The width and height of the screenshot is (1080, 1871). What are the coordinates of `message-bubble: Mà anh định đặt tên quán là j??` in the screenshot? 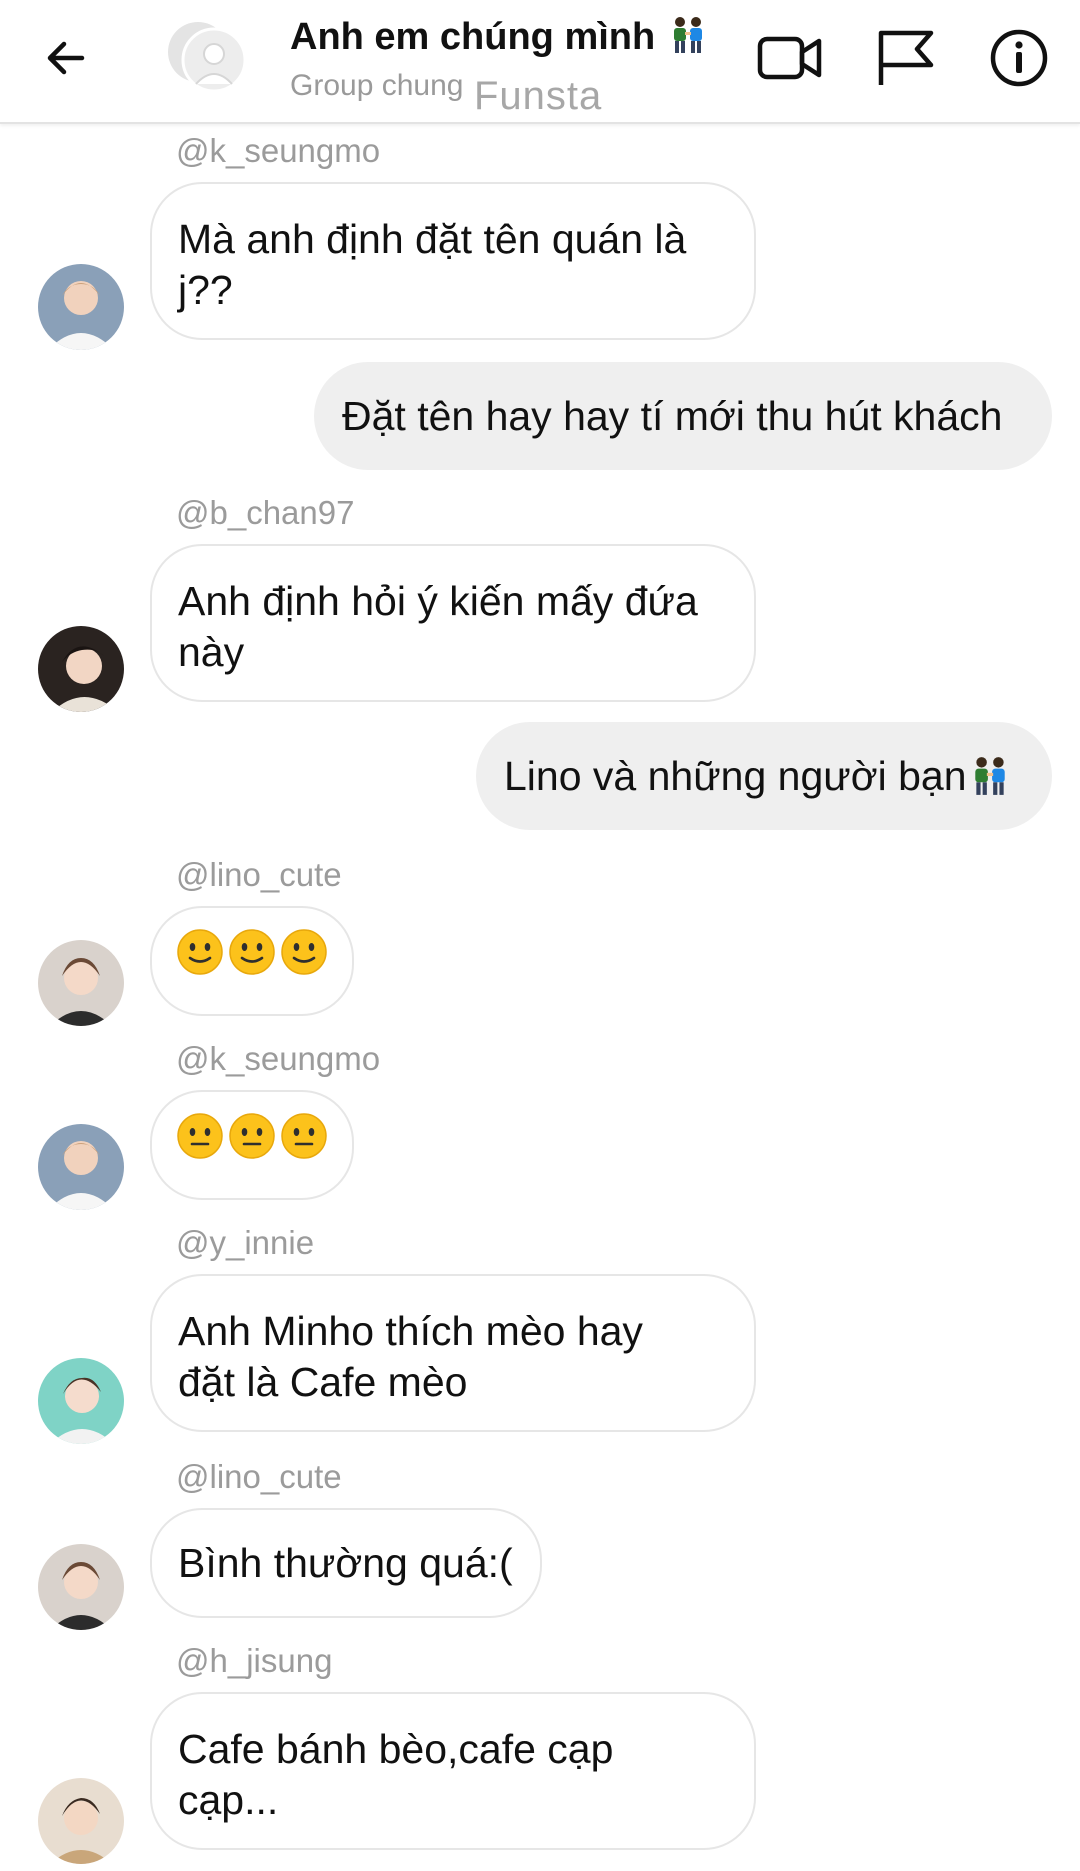 It's located at (453, 261).